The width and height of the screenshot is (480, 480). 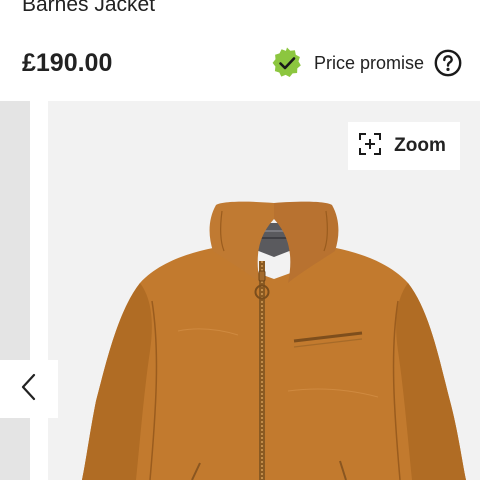 I want to click on previous-image-button, so click(x=29, y=389).